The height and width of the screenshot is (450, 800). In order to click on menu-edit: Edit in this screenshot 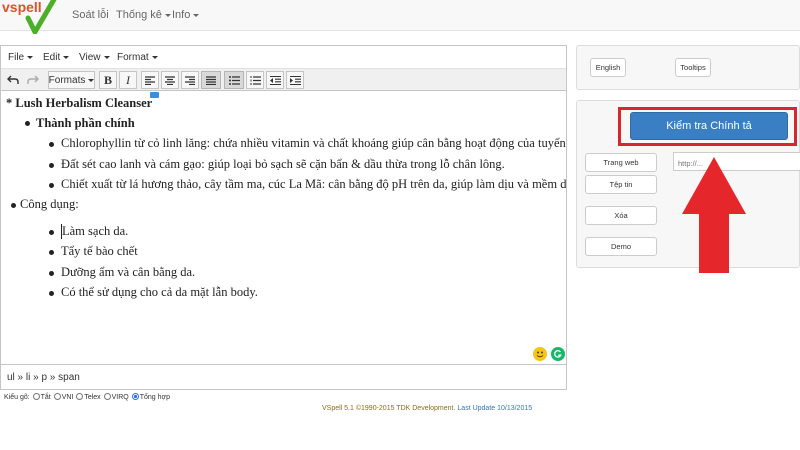, I will do `click(56, 57)`.